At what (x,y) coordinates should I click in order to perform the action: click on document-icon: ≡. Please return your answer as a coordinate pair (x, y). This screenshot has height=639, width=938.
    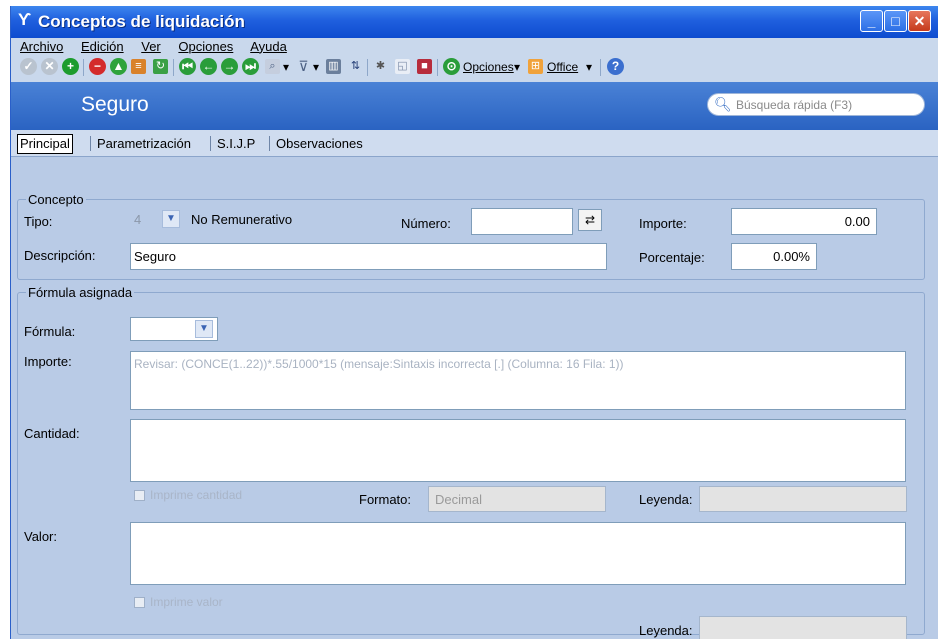
    Looking at the image, I should click on (138, 66).